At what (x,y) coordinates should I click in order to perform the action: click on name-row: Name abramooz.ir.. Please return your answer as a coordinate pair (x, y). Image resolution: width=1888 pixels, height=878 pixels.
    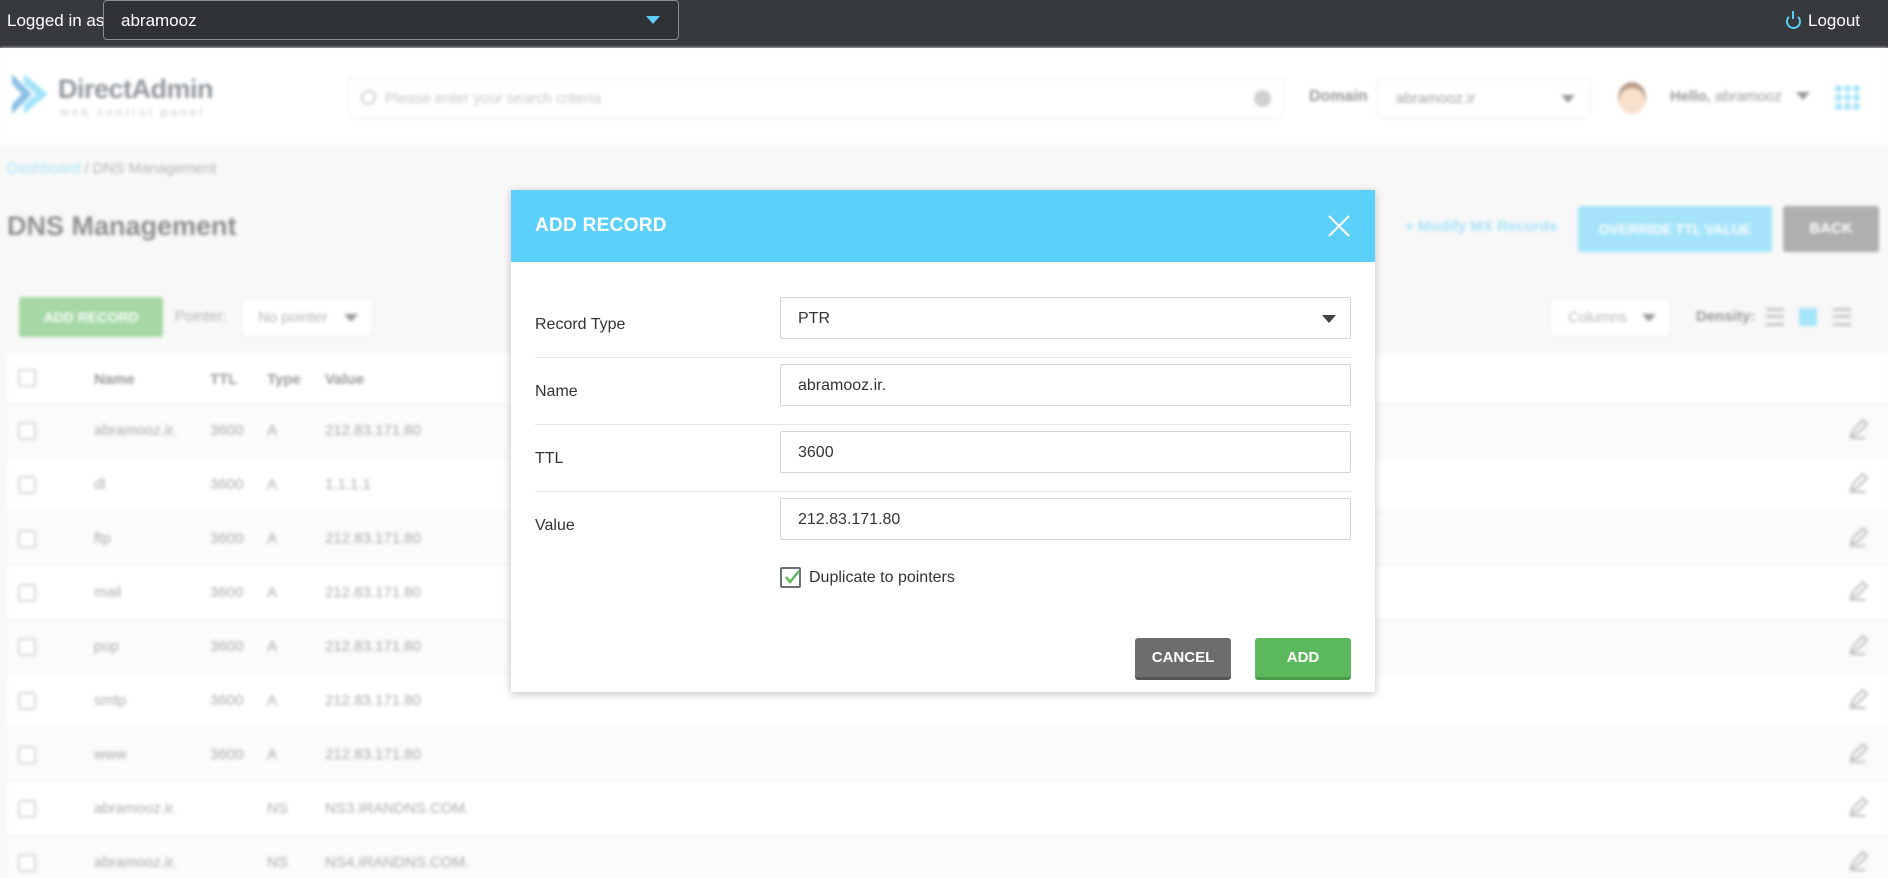
    Looking at the image, I should click on (943, 391).